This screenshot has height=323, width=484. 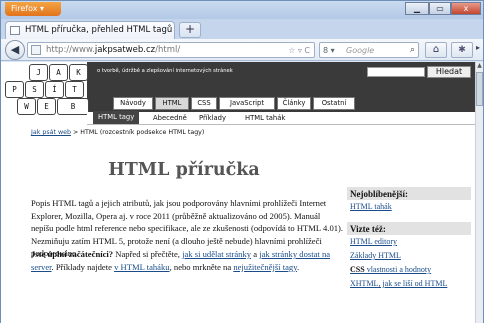 What do you see at coordinates (70, 50) in the screenshot?
I see `url-prefix: http://www.` at bounding box center [70, 50].